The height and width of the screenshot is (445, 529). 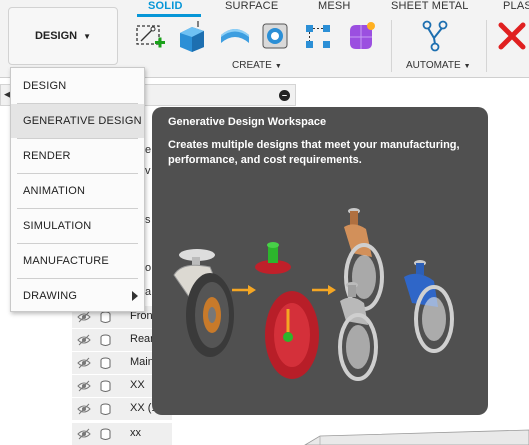 I want to click on menu-item-manufacture: MANUFACTURE, so click(x=77, y=261).